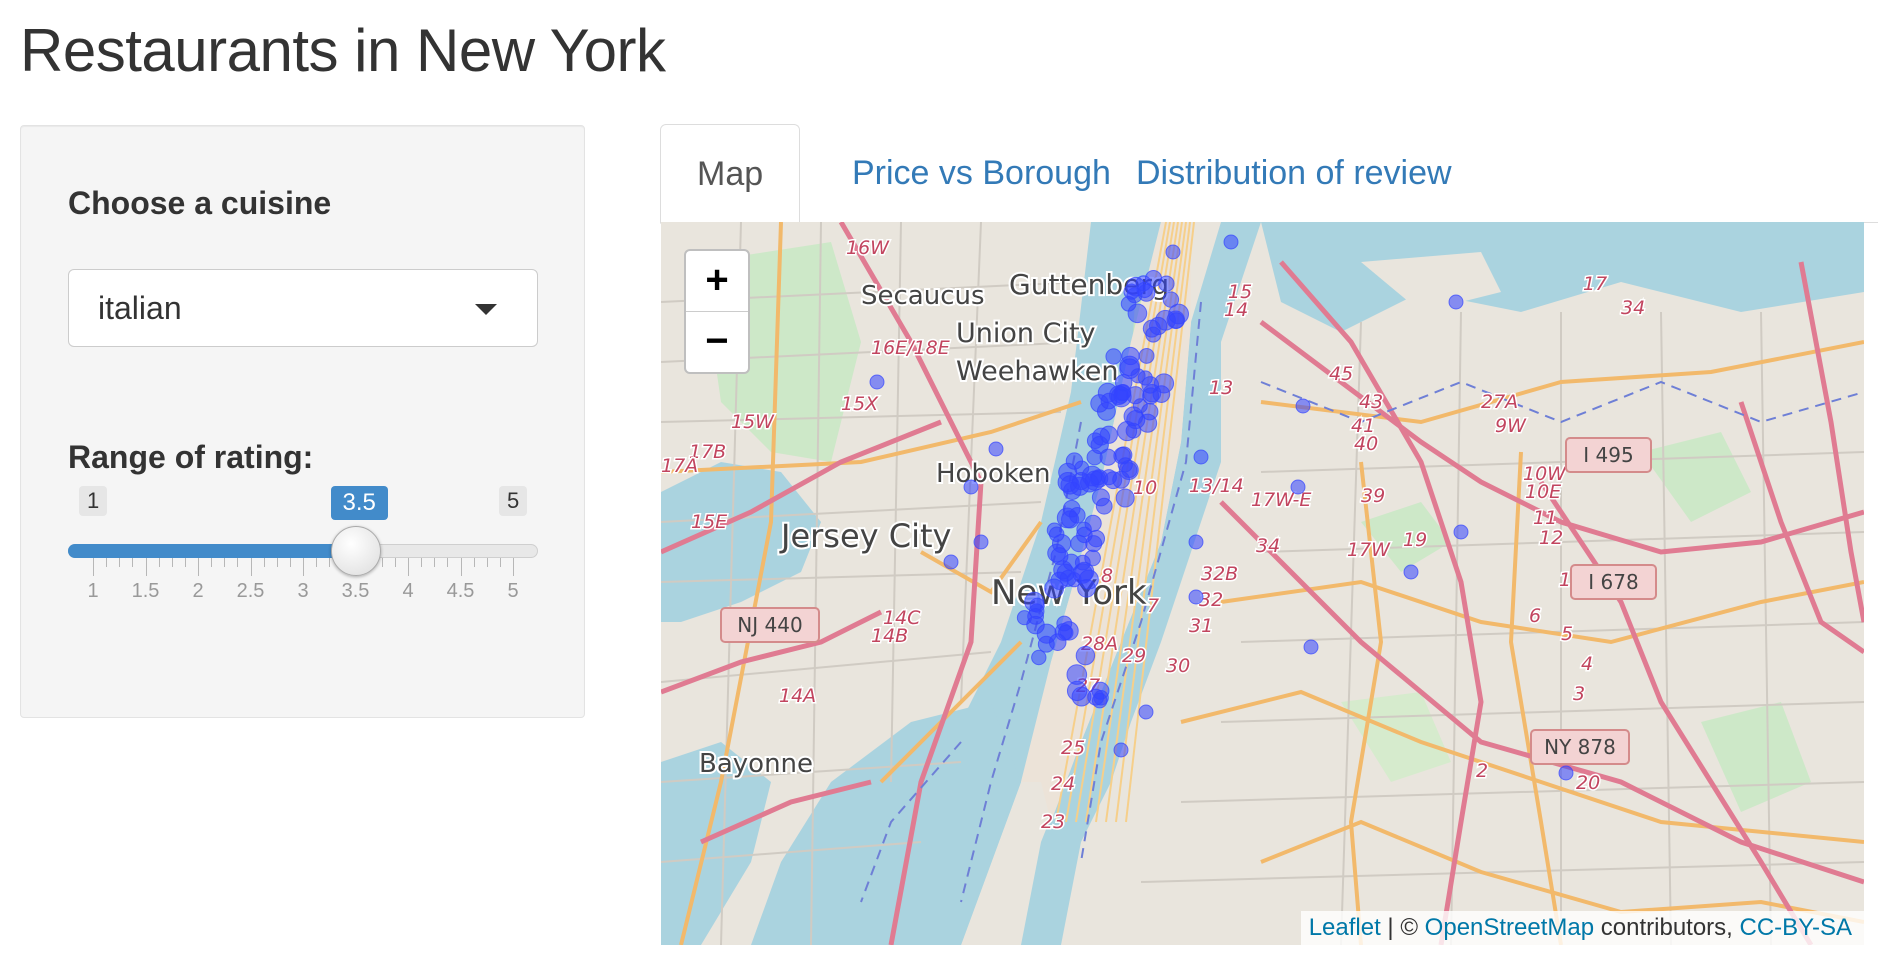 Image resolution: width=1878 pixels, height=974 pixels. Describe the element at coordinates (486, 309) in the screenshot. I see `chevron-down-icon` at that location.